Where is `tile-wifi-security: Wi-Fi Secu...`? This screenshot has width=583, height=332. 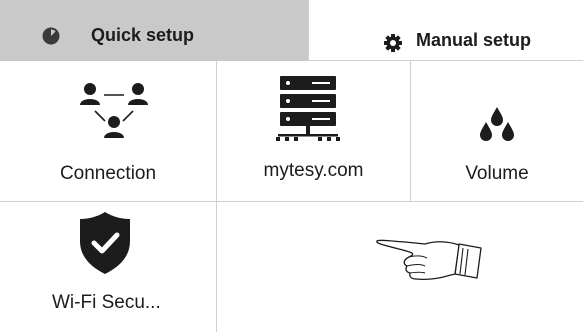 tile-wifi-security: Wi-Fi Secu... is located at coordinates (108, 267).